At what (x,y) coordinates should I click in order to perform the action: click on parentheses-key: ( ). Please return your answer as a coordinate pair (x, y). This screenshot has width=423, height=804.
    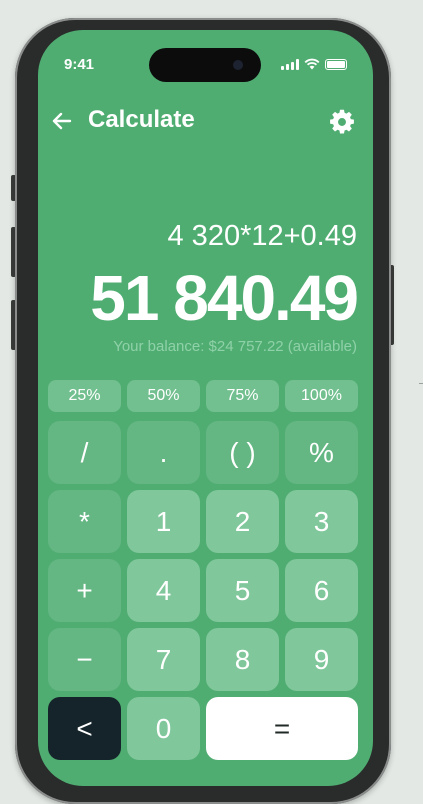
    Looking at the image, I should click on (242, 452).